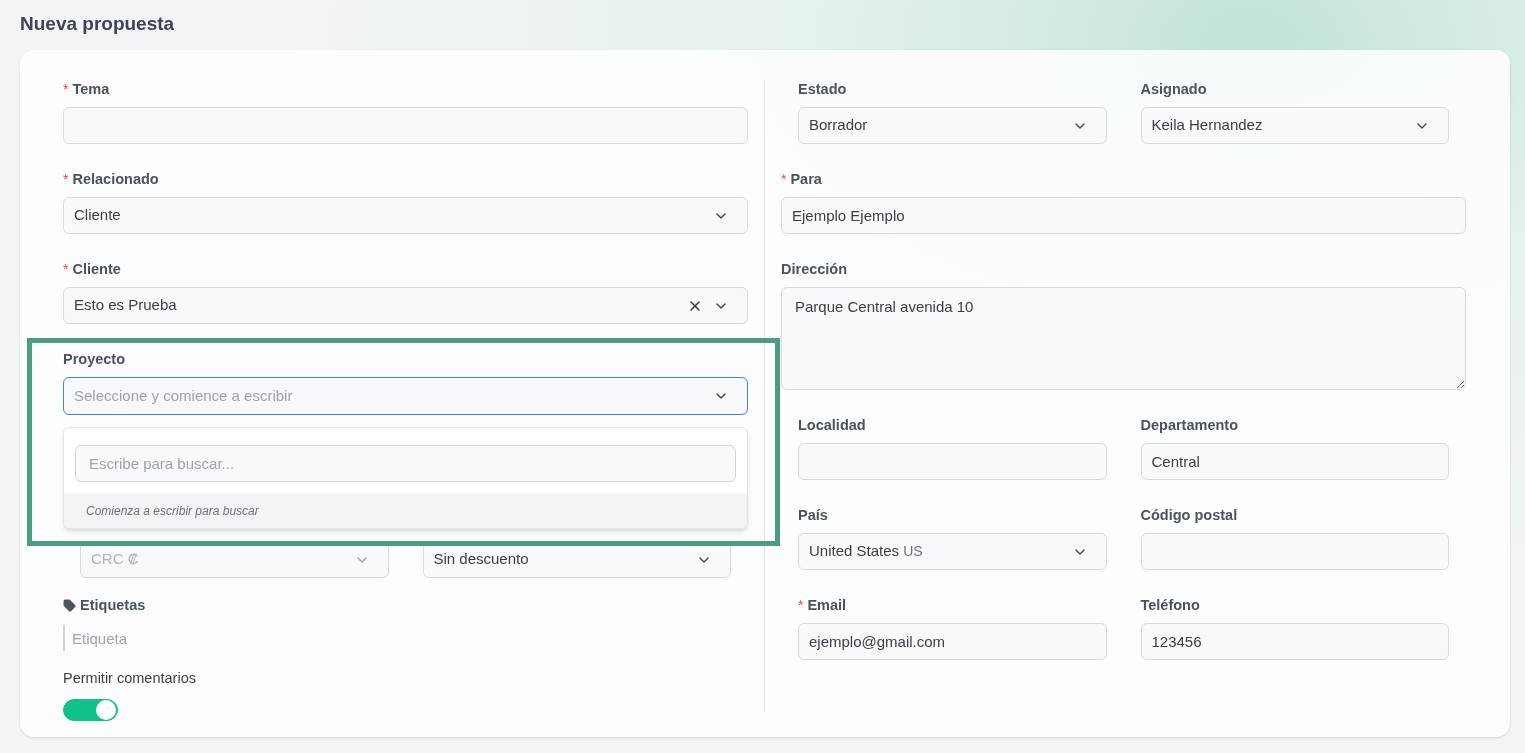 The image size is (1525, 753). What do you see at coordinates (1123, 215) in the screenshot?
I see `text-field: Ejemplo Ejemplo` at bounding box center [1123, 215].